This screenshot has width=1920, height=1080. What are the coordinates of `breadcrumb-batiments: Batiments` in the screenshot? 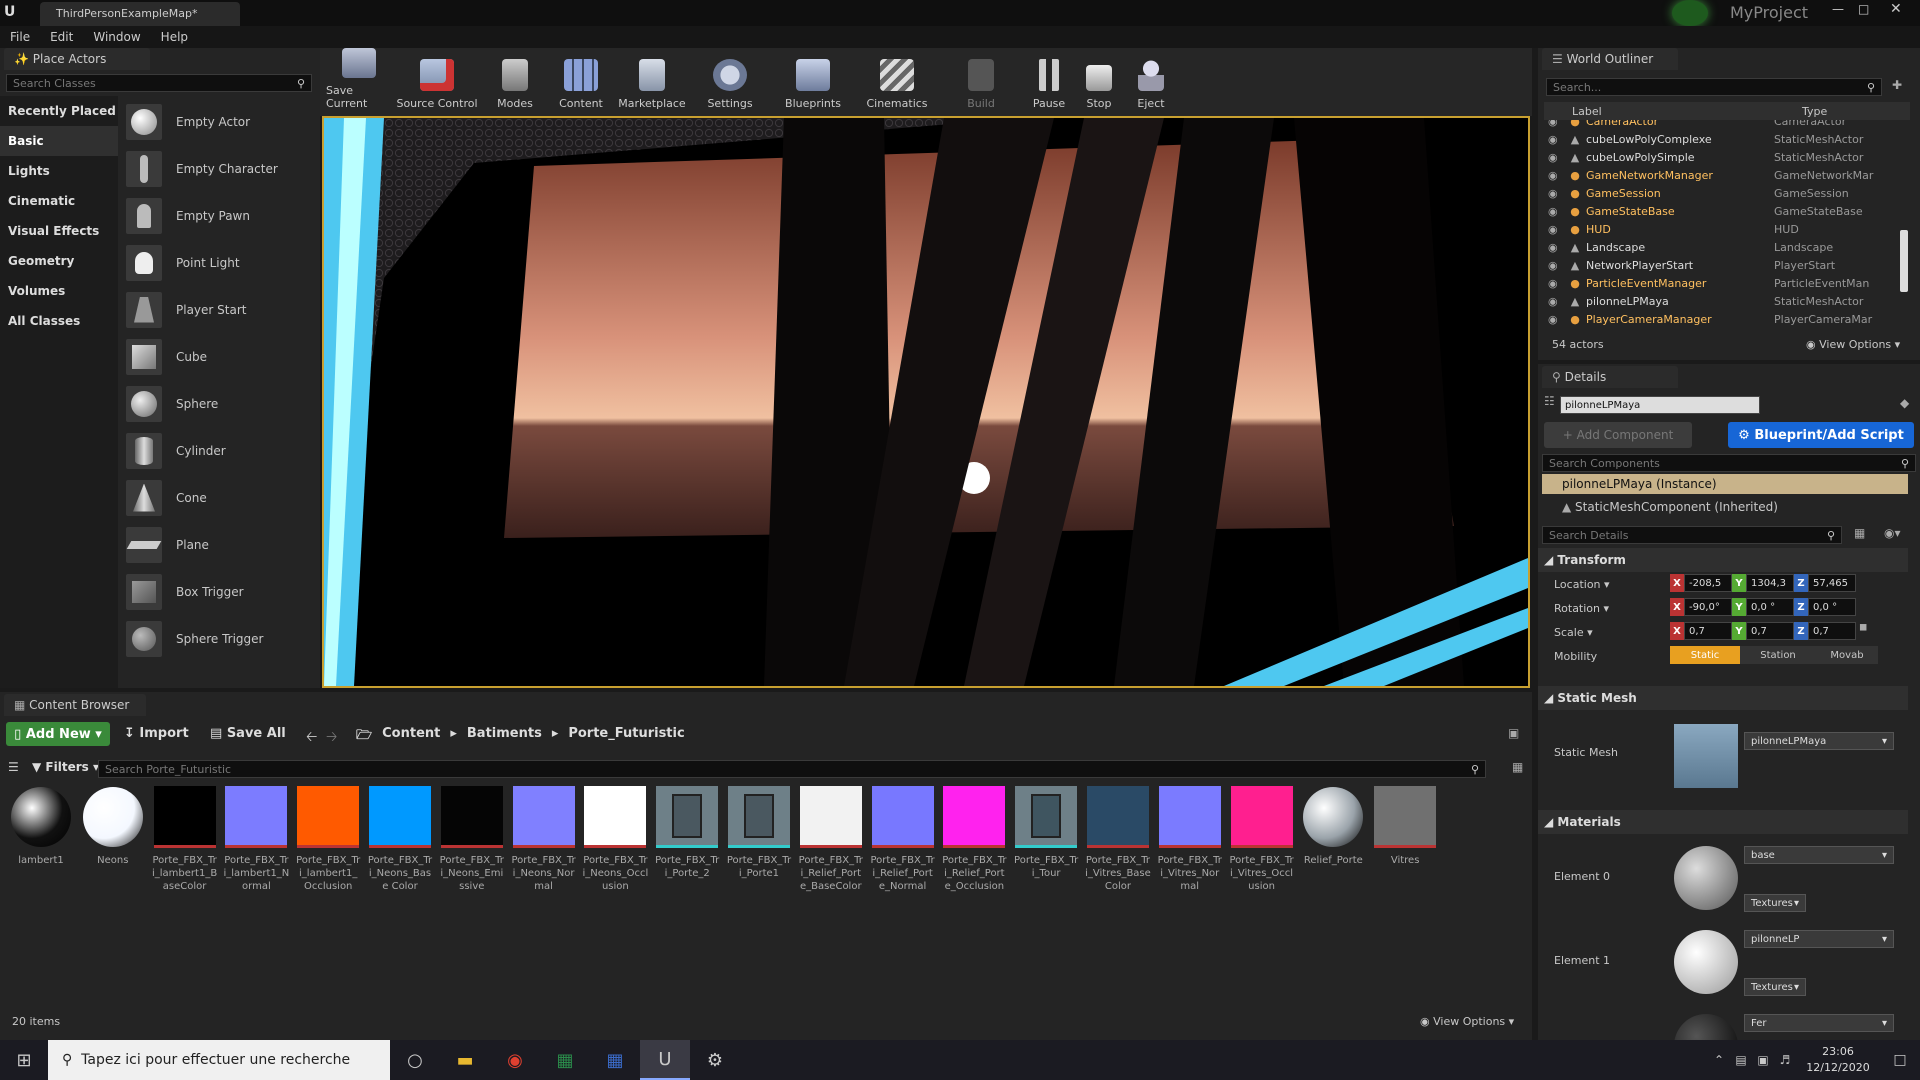 It's located at (504, 737).